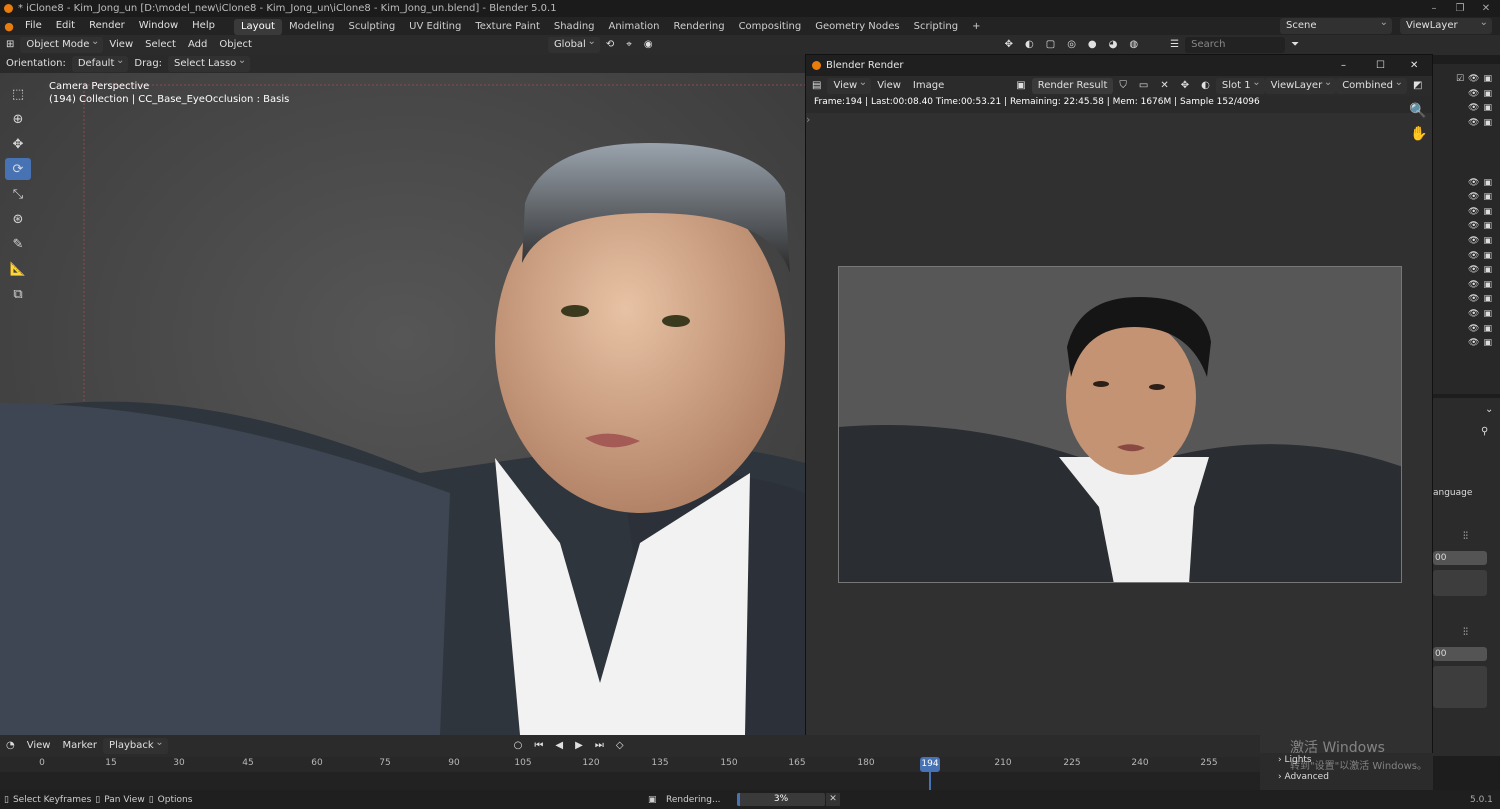 The height and width of the screenshot is (809, 1500). What do you see at coordinates (203, 26) in the screenshot?
I see `menu-help: Help` at bounding box center [203, 26].